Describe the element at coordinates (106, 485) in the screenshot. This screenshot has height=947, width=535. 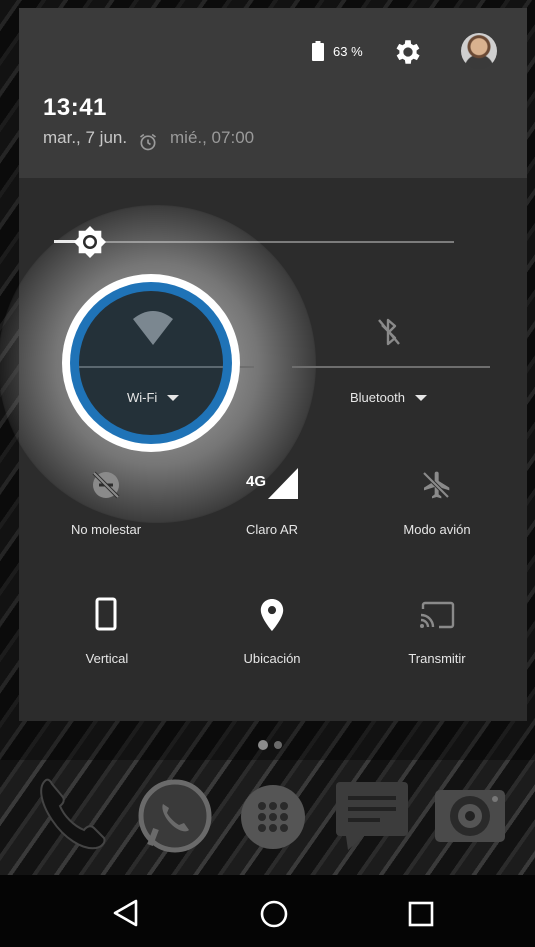
I see `do-not-disturb-icon` at that location.